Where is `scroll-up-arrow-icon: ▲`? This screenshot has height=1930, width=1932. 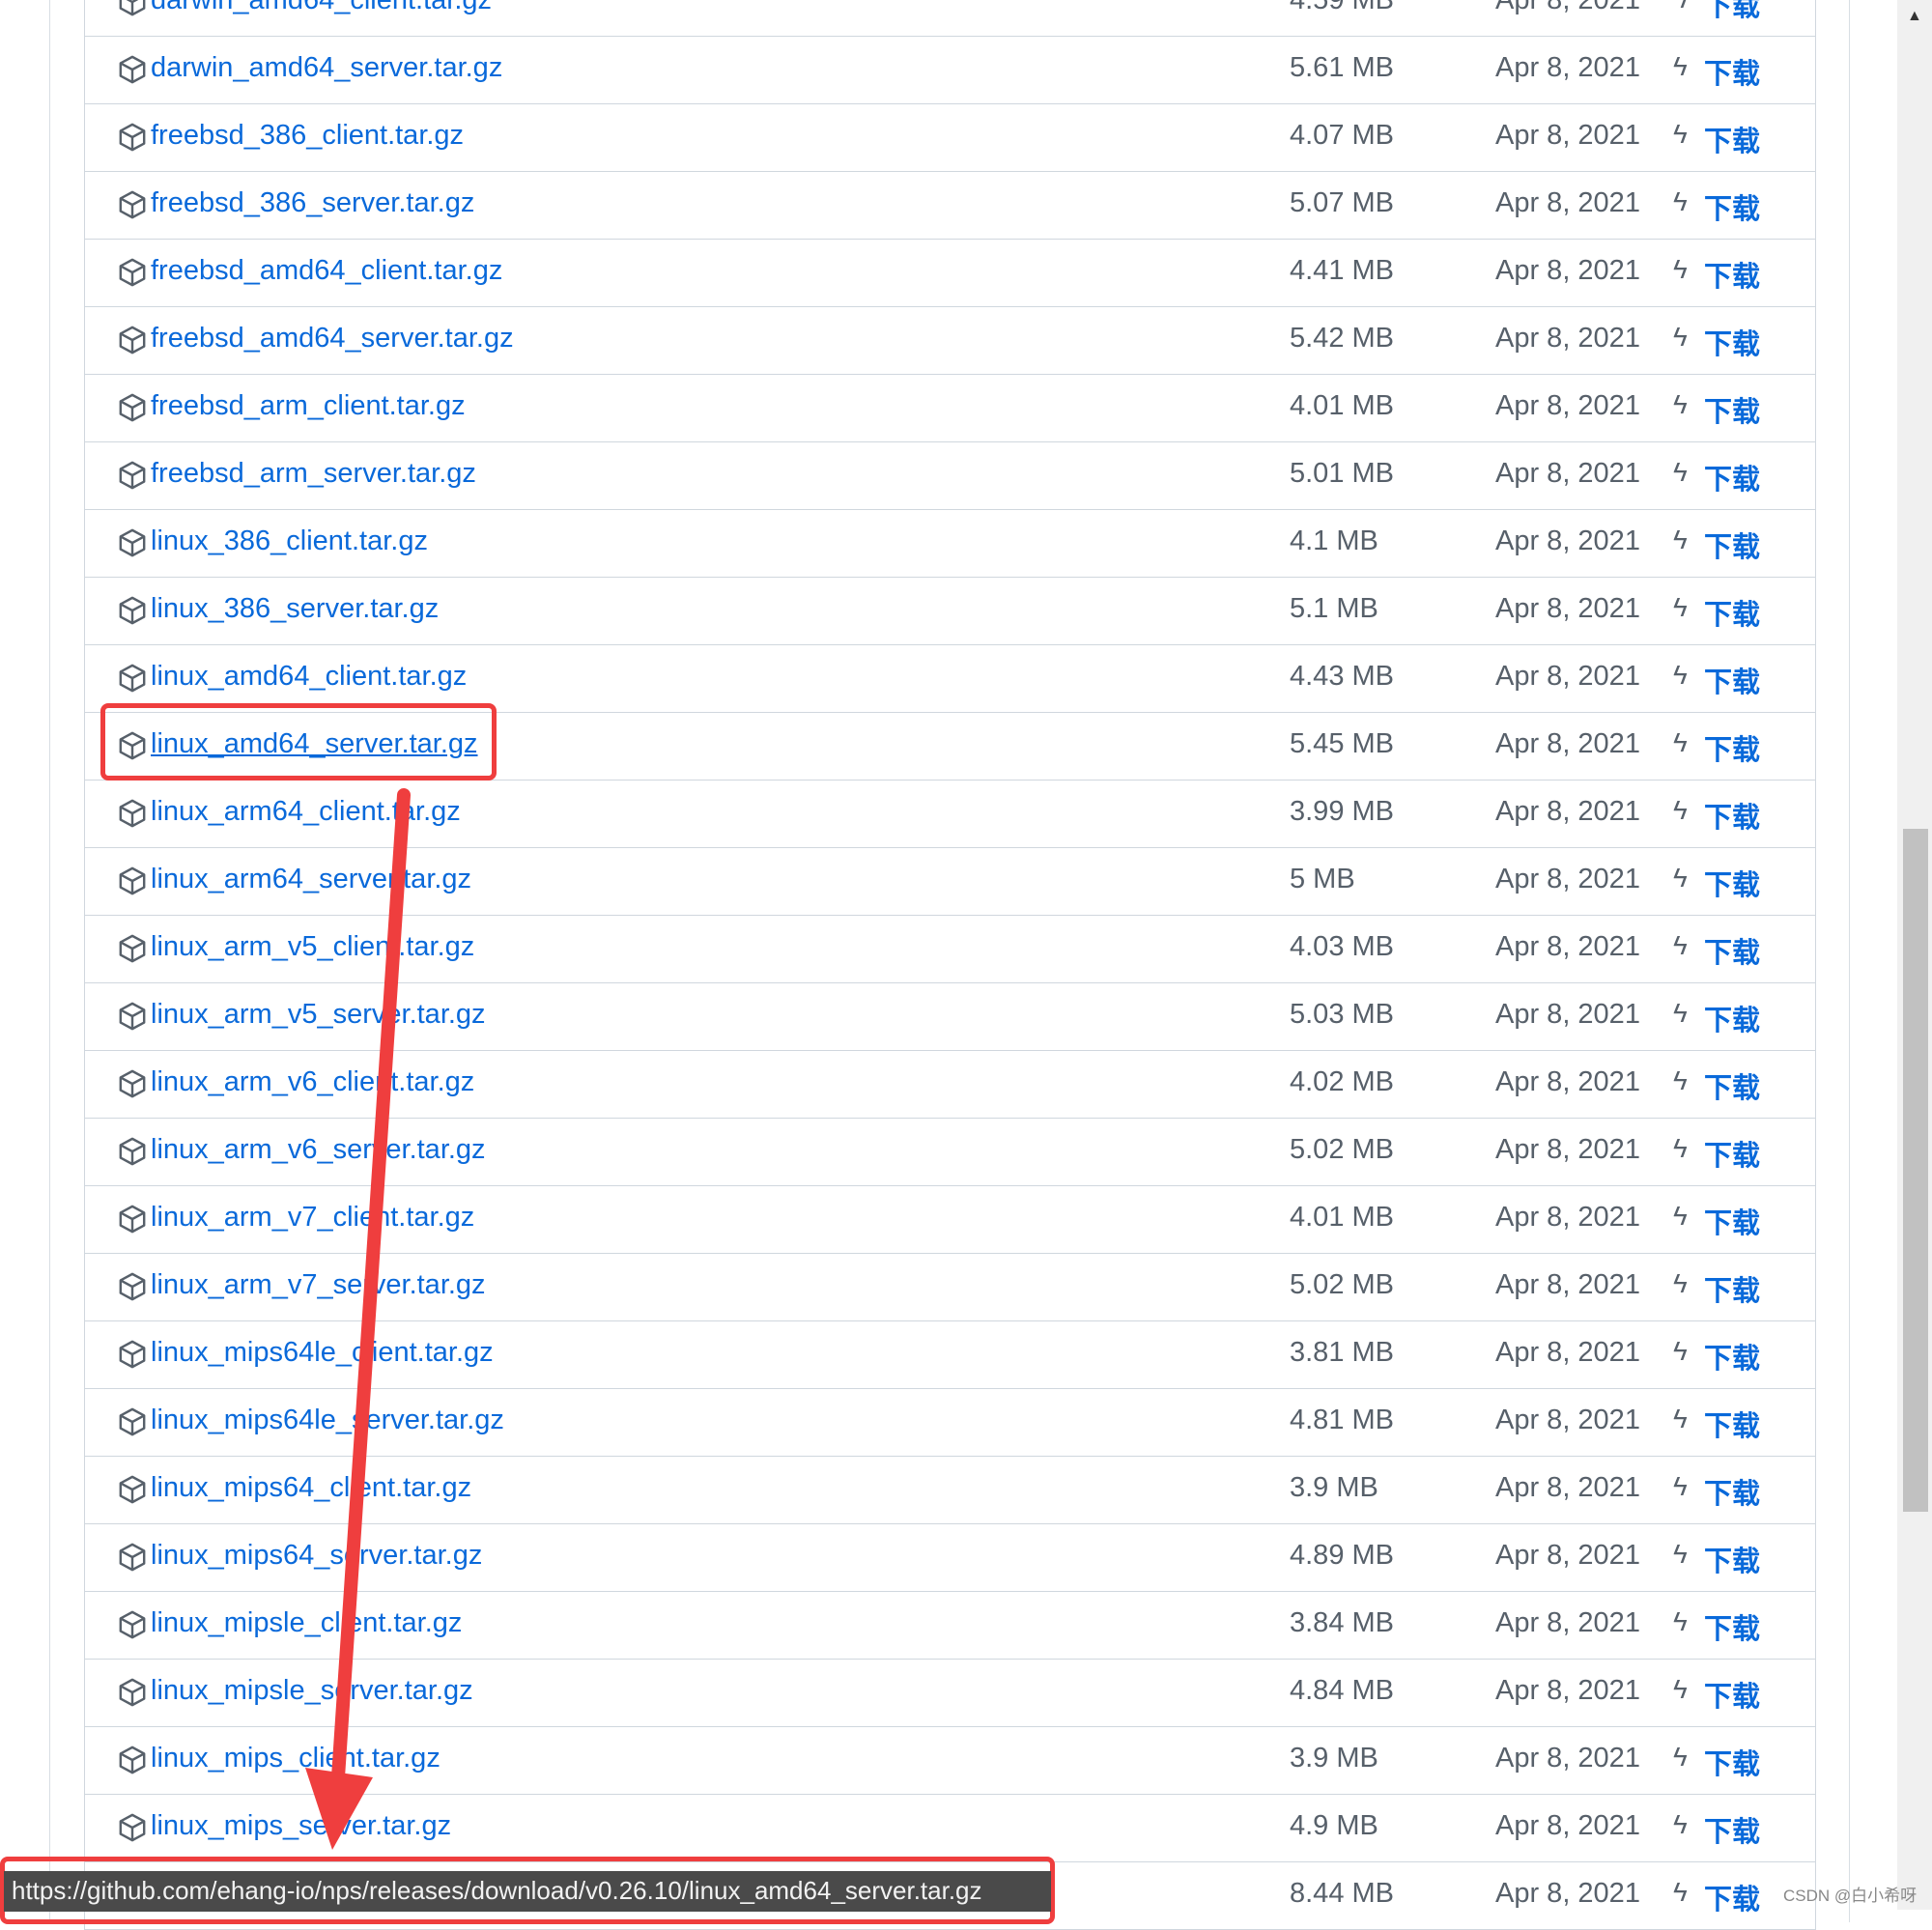
scroll-up-arrow-icon: ▲ is located at coordinates (1914, 17).